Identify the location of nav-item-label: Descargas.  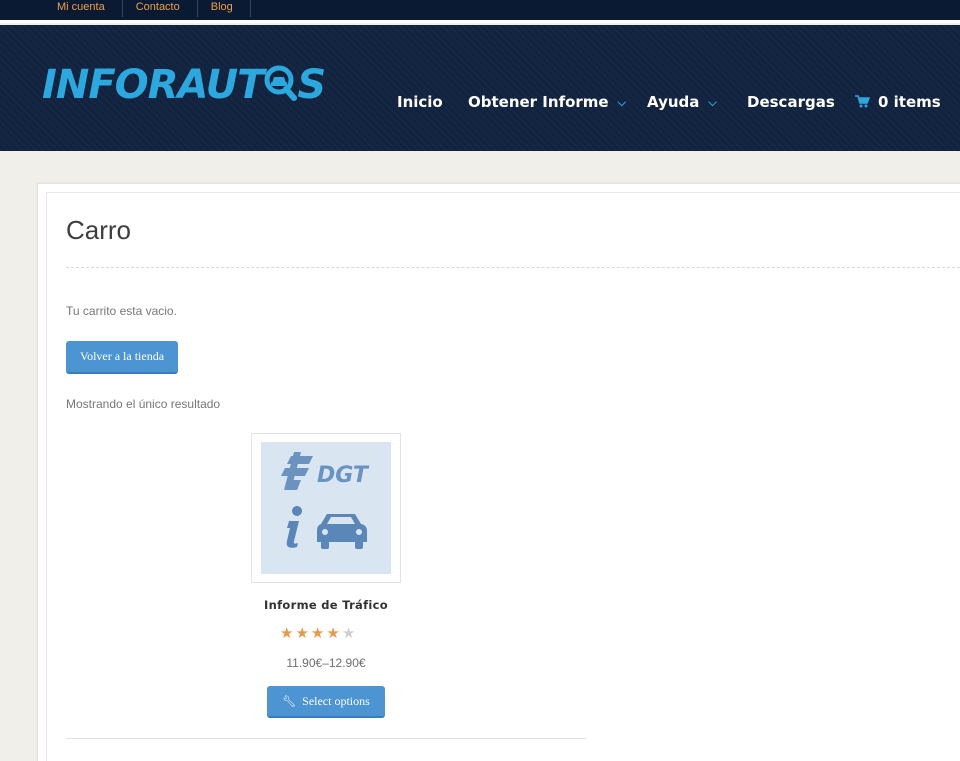
(791, 102).